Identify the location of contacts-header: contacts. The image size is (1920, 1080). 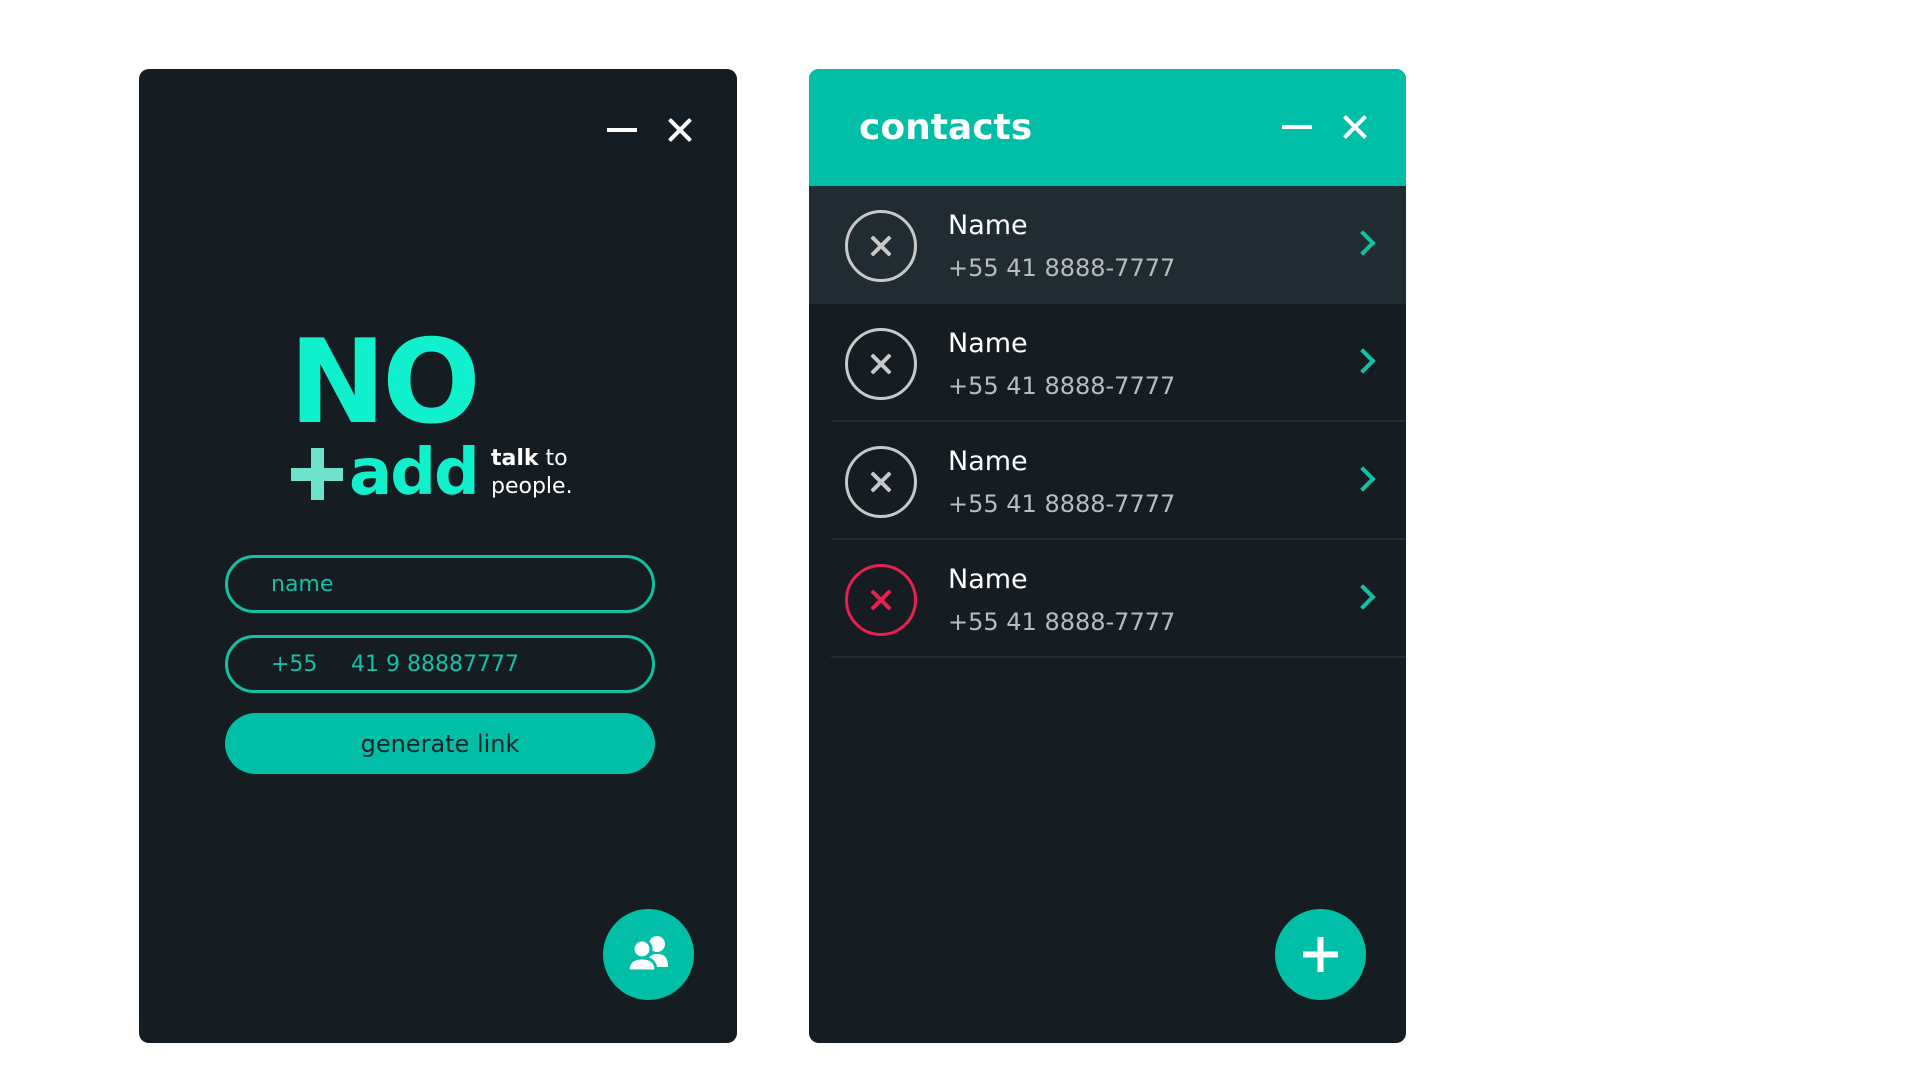
(1107, 127).